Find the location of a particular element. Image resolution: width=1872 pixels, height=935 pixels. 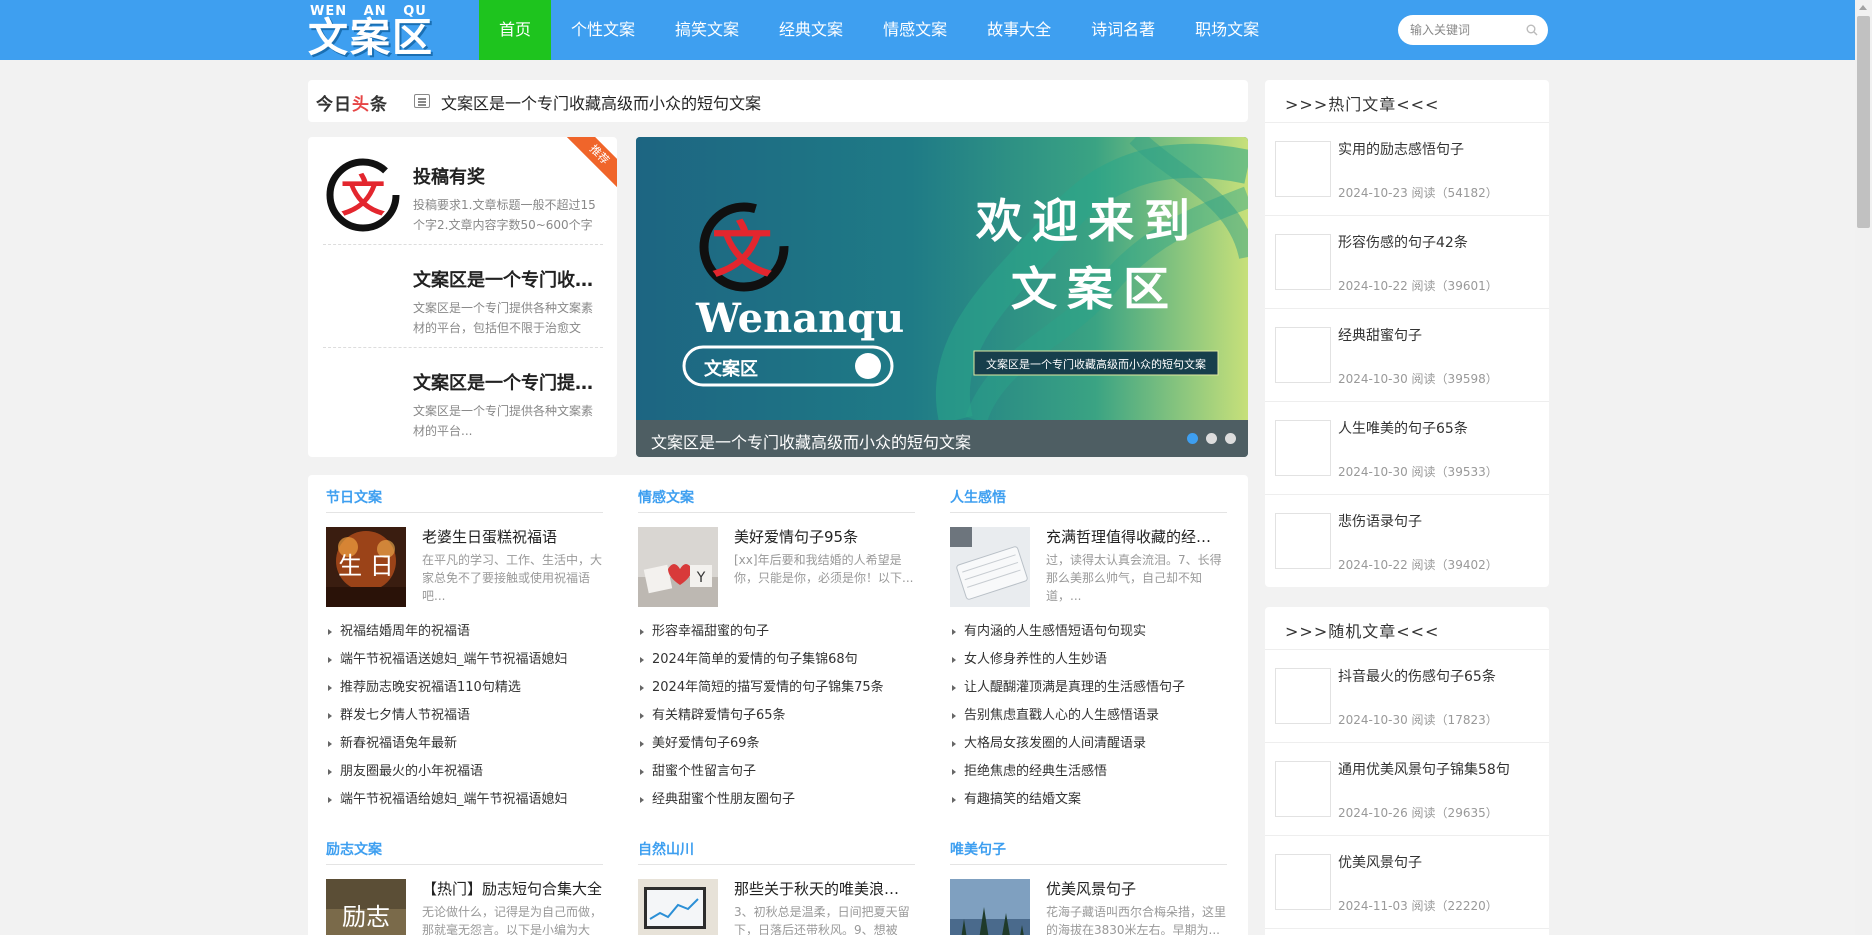

random-article: 抖音最火的伤感句子65条 2024-10-30 阅读（17823） is located at coordinates (1407, 696).